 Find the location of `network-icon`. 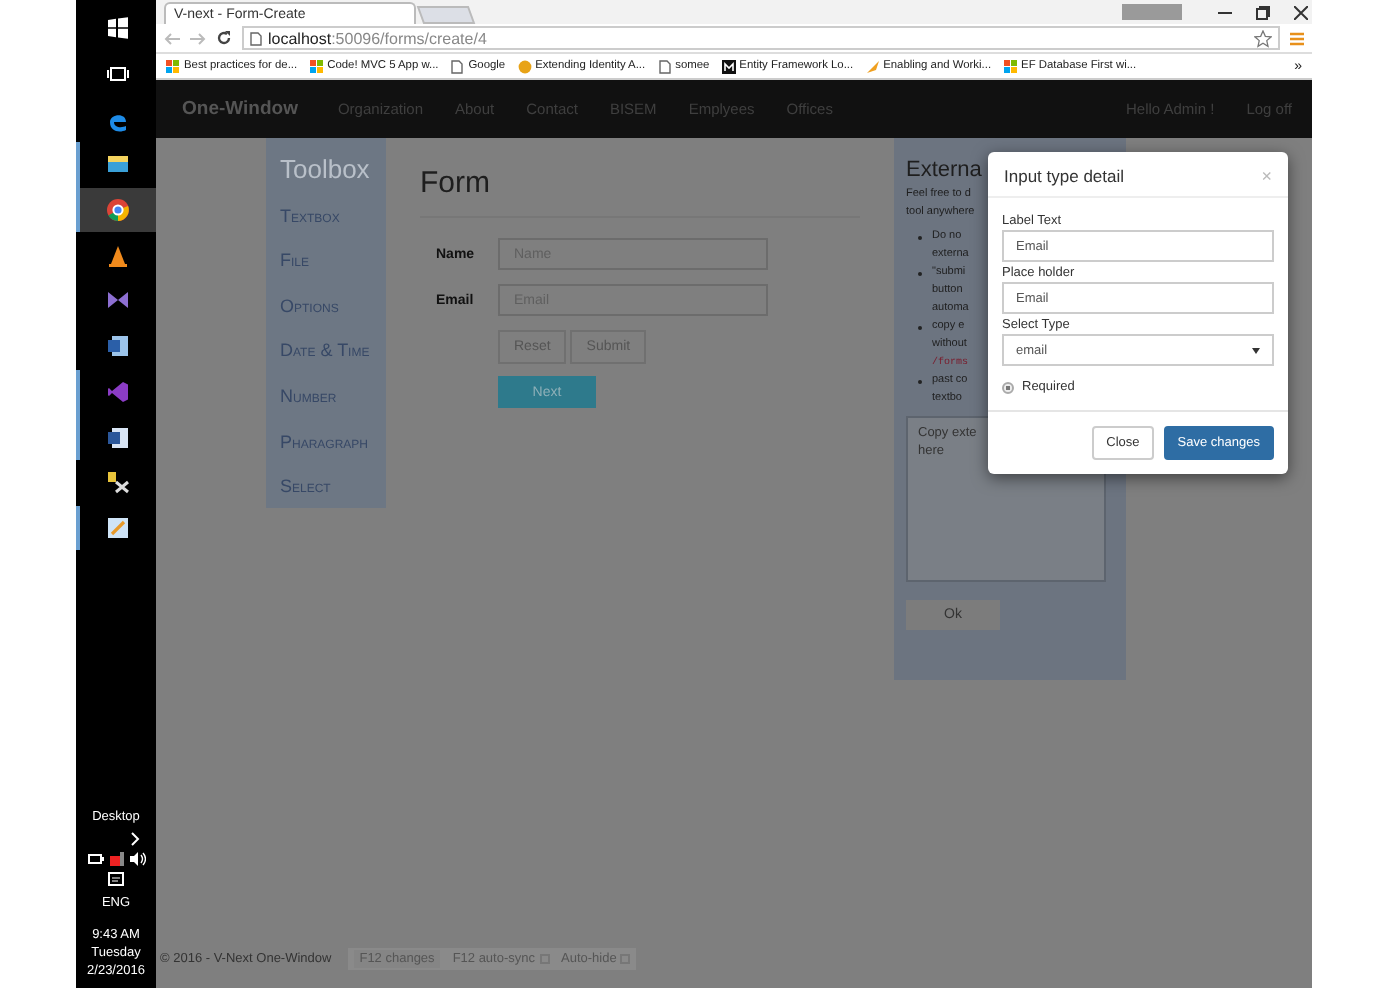

network-icon is located at coordinates (116, 859).